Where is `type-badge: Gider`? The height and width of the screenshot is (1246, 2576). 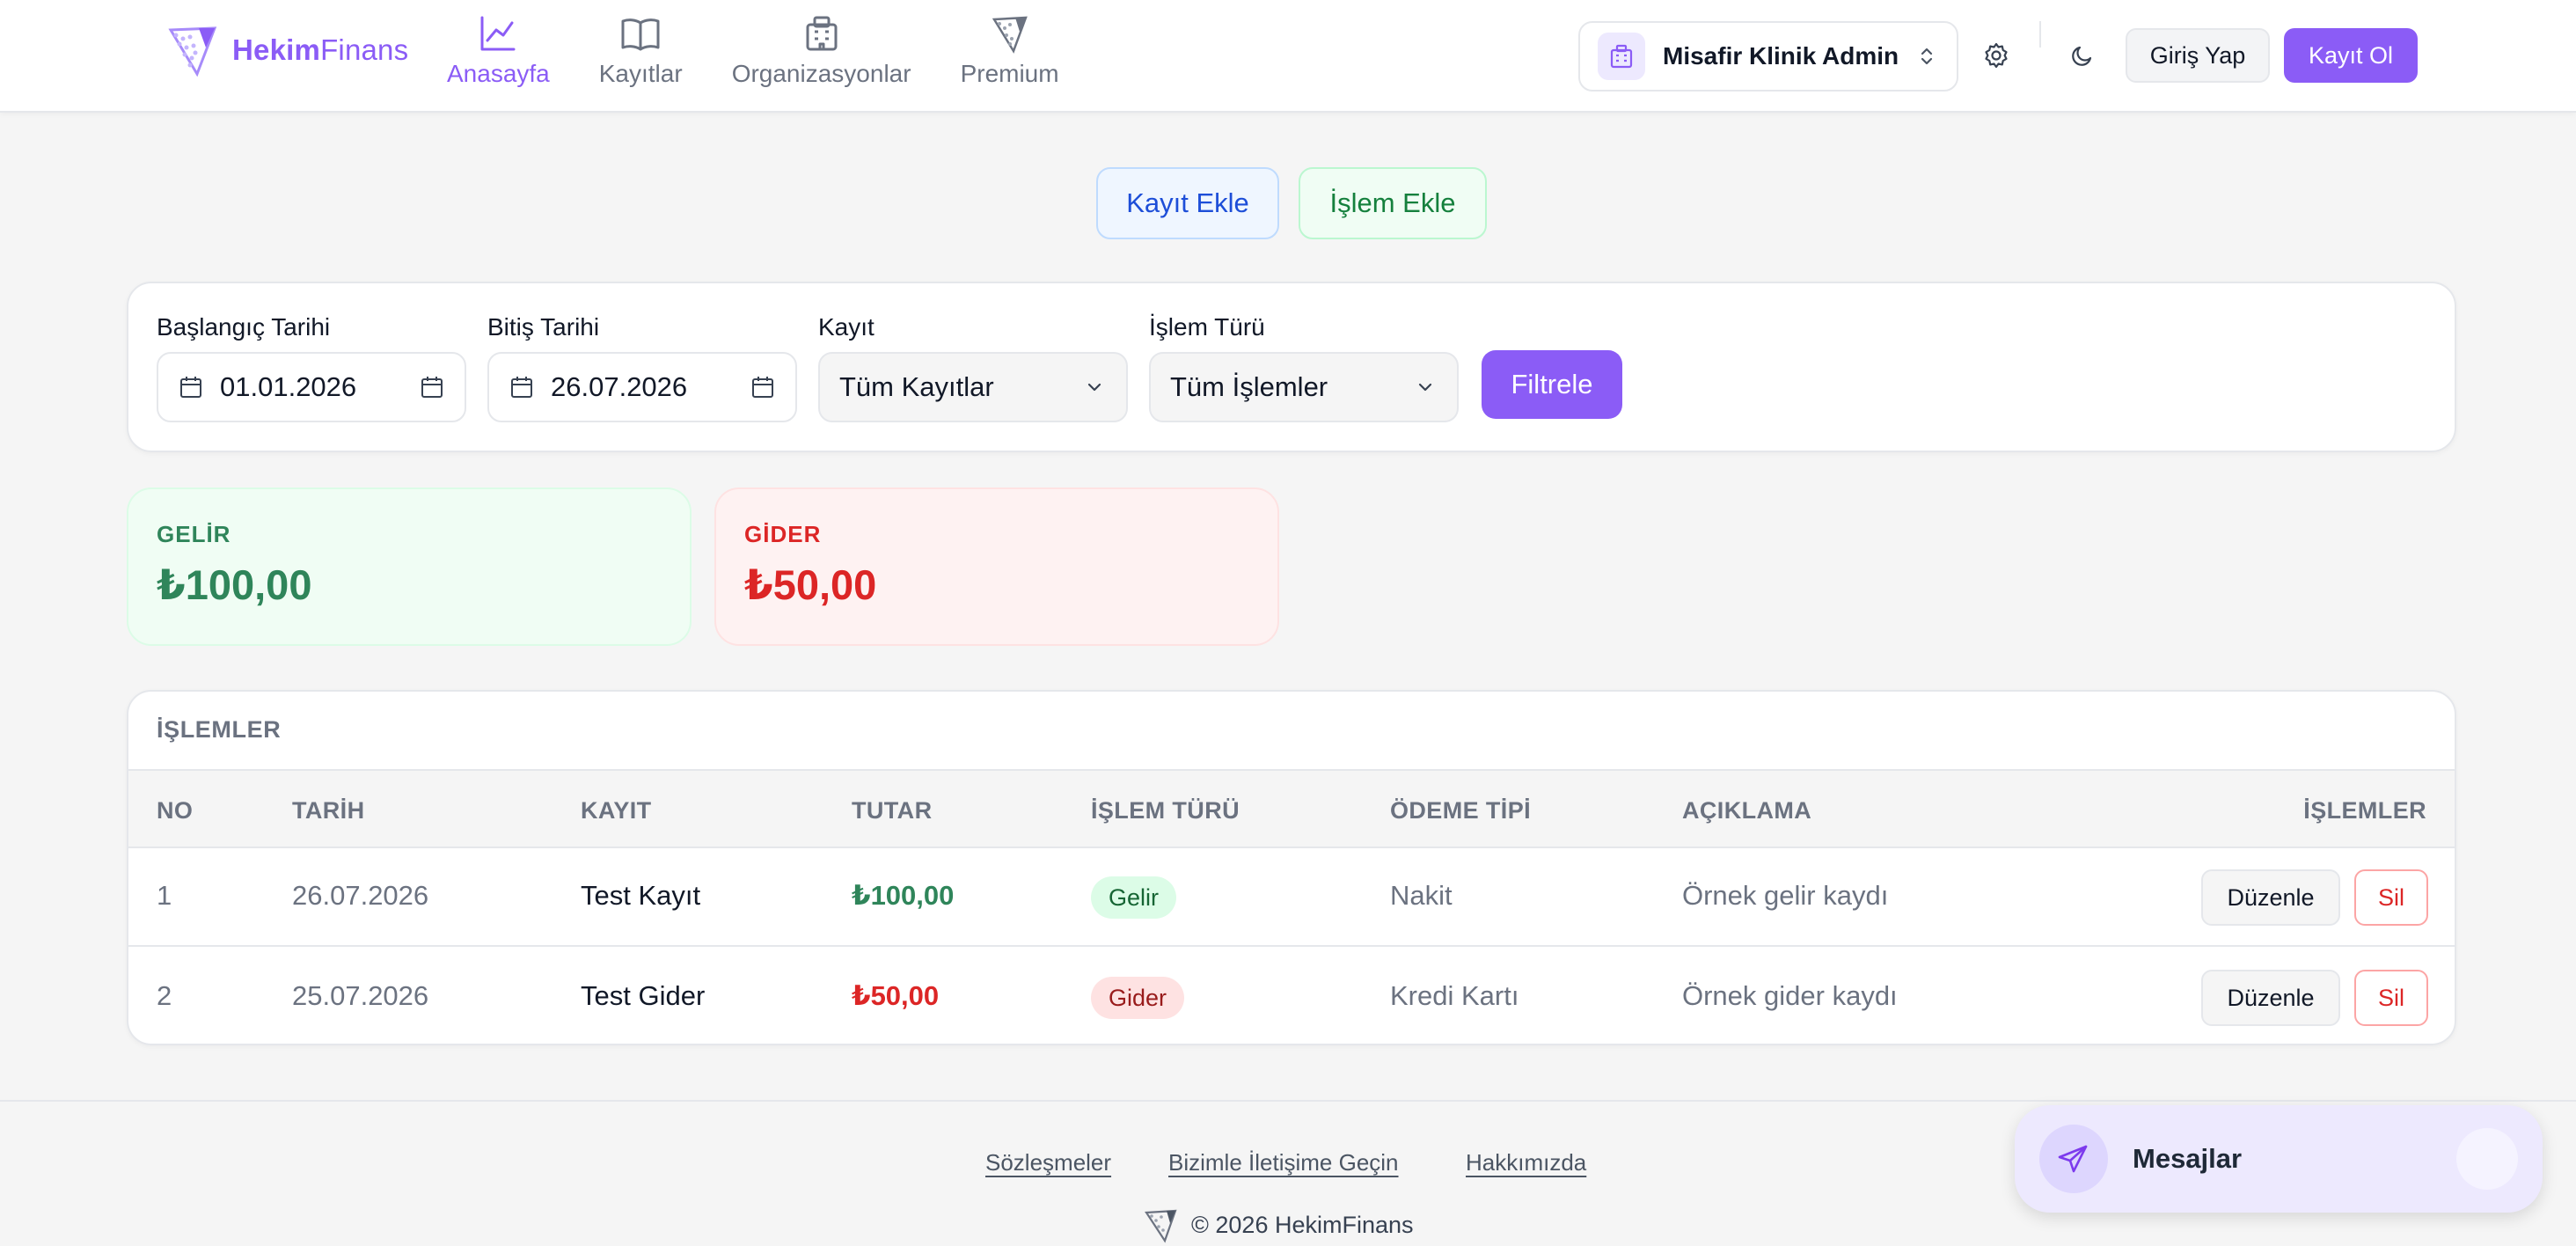
type-badge: Gider is located at coordinates (1138, 998).